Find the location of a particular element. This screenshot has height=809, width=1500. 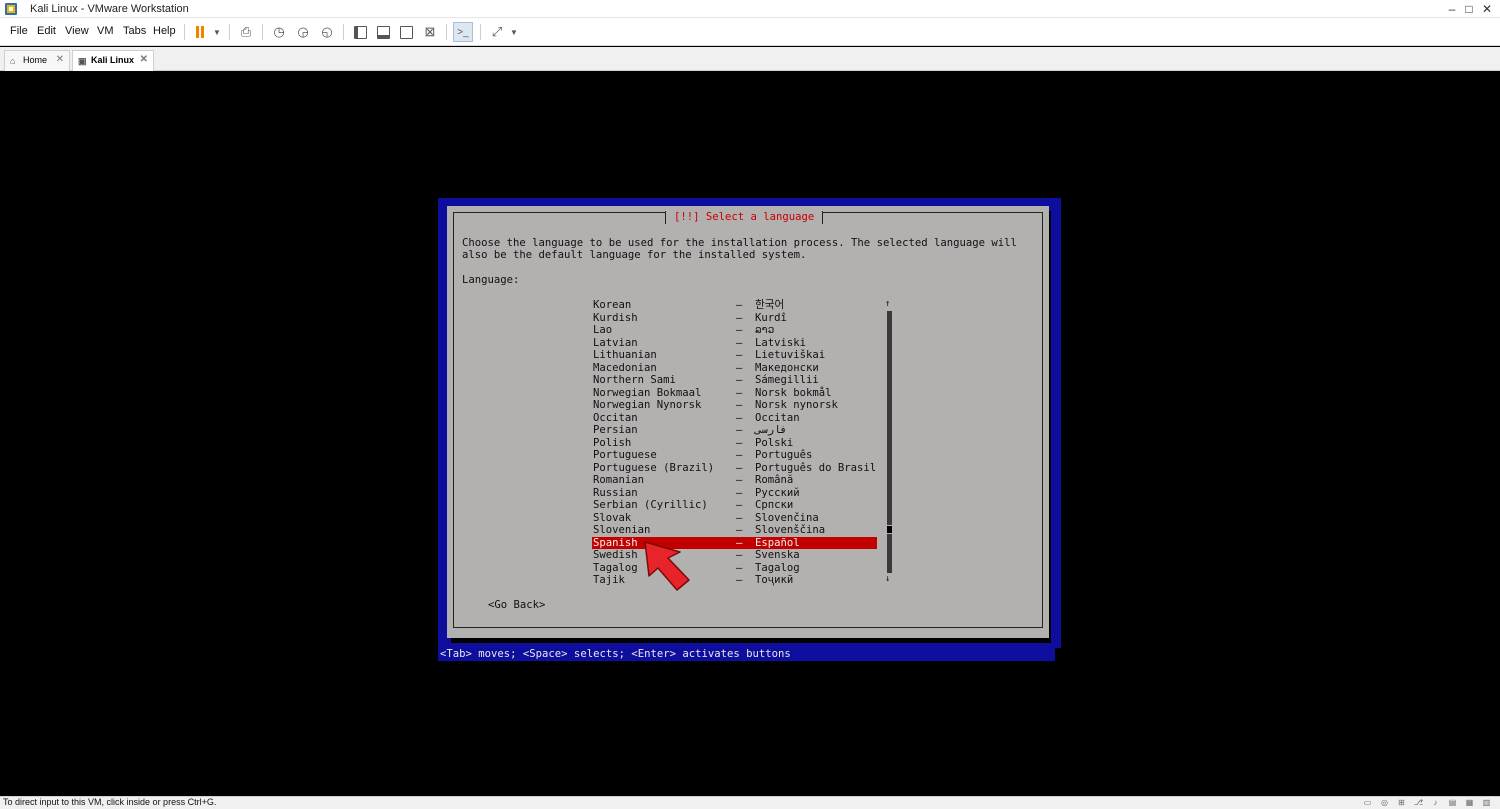

network-icon: ⊞ is located at coordinates (1401, 803).